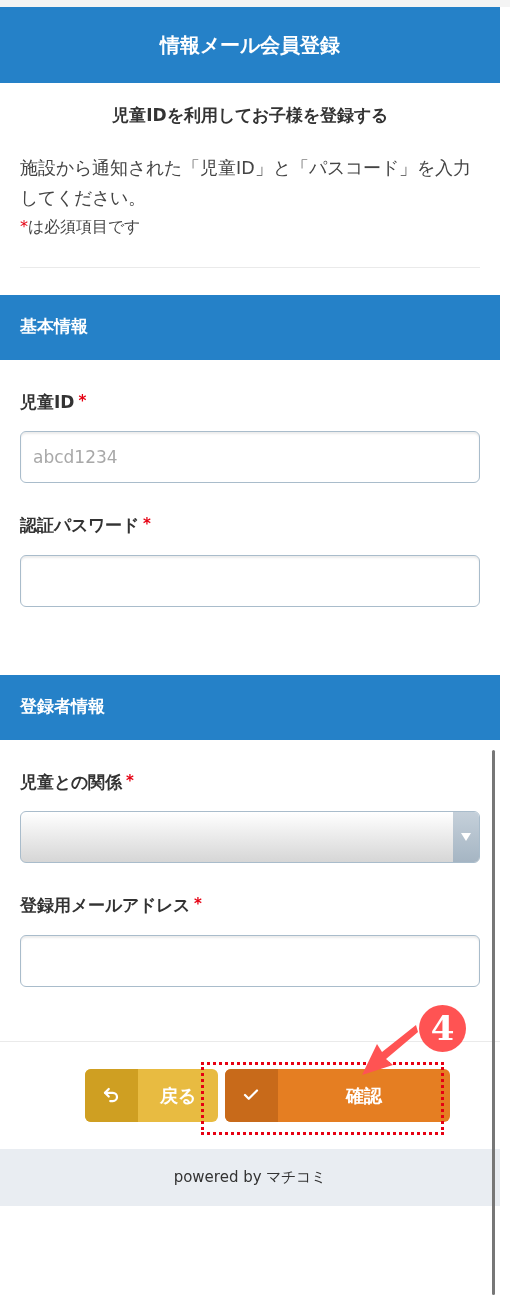 Image resolution: width=510 pixels, height=1300 pixels. What do you see at coordinates (389, 1049) in the screenshot?
I see `pointer-arrow` at bounding box center [389, 1049].